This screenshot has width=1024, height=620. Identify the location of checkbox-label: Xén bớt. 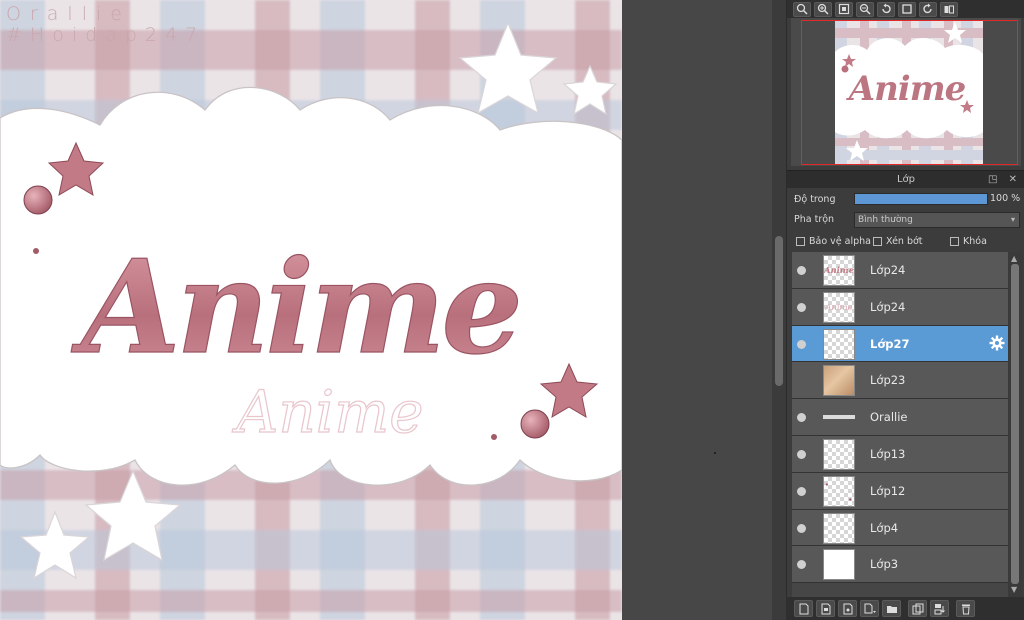
(904, 241).